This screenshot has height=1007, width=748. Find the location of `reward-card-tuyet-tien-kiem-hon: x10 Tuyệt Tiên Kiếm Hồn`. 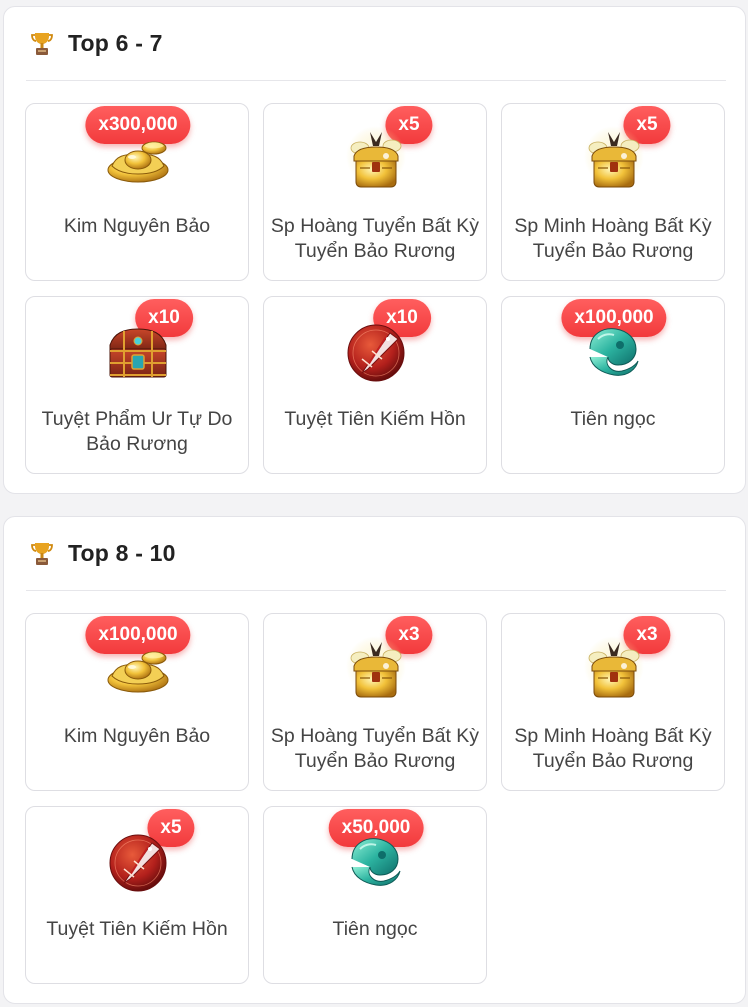

reward-card-tuyet-tien-kiem-hon: x10 Tuyệt Tiên Kiếm Hồn is located at coordinates (375, 385).